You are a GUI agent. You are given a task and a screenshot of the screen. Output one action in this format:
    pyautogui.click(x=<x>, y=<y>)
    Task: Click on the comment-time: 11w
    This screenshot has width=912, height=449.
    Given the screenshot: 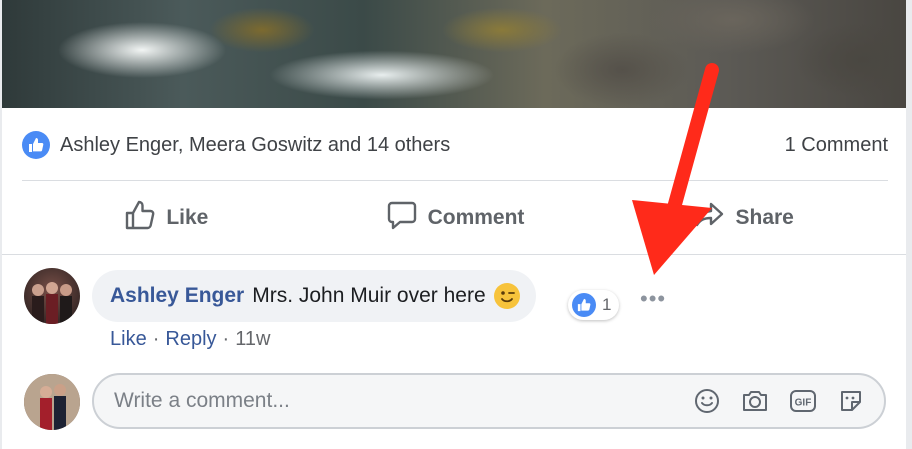 What is the action you would take?
    pyautogui.click(x=252, y=339)
    